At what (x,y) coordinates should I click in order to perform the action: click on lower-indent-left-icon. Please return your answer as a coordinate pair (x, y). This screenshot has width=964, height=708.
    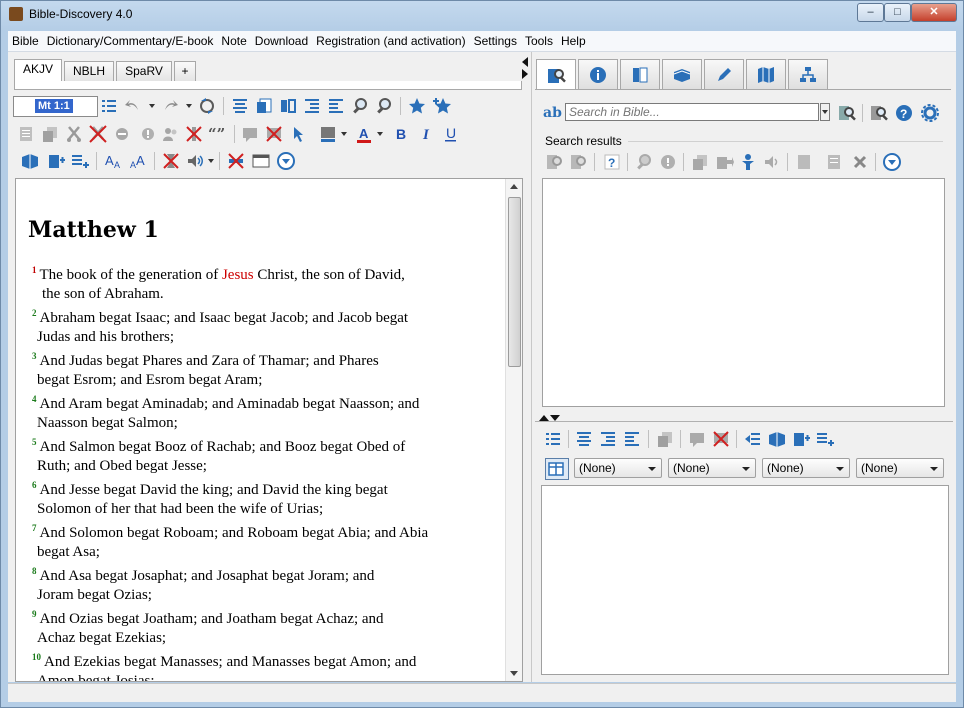
    Looking at the image, I should click on (632, 439).